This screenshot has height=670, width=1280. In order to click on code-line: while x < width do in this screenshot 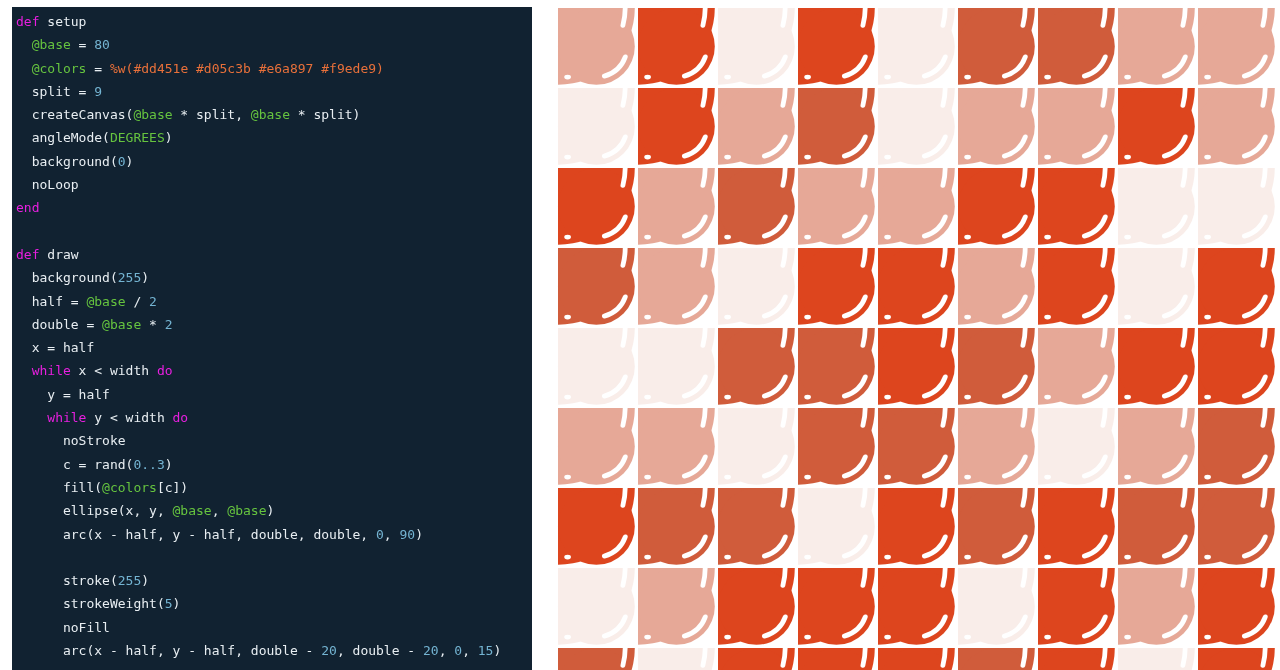, I will do `click(102, 371)`.